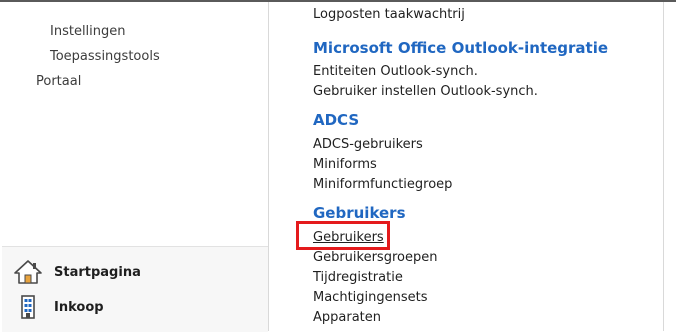  Describe the element at coordinates (135, 289) in the screenshot. I see `sidebar-bottom-panel: Startpagina Inkoop` at that location.